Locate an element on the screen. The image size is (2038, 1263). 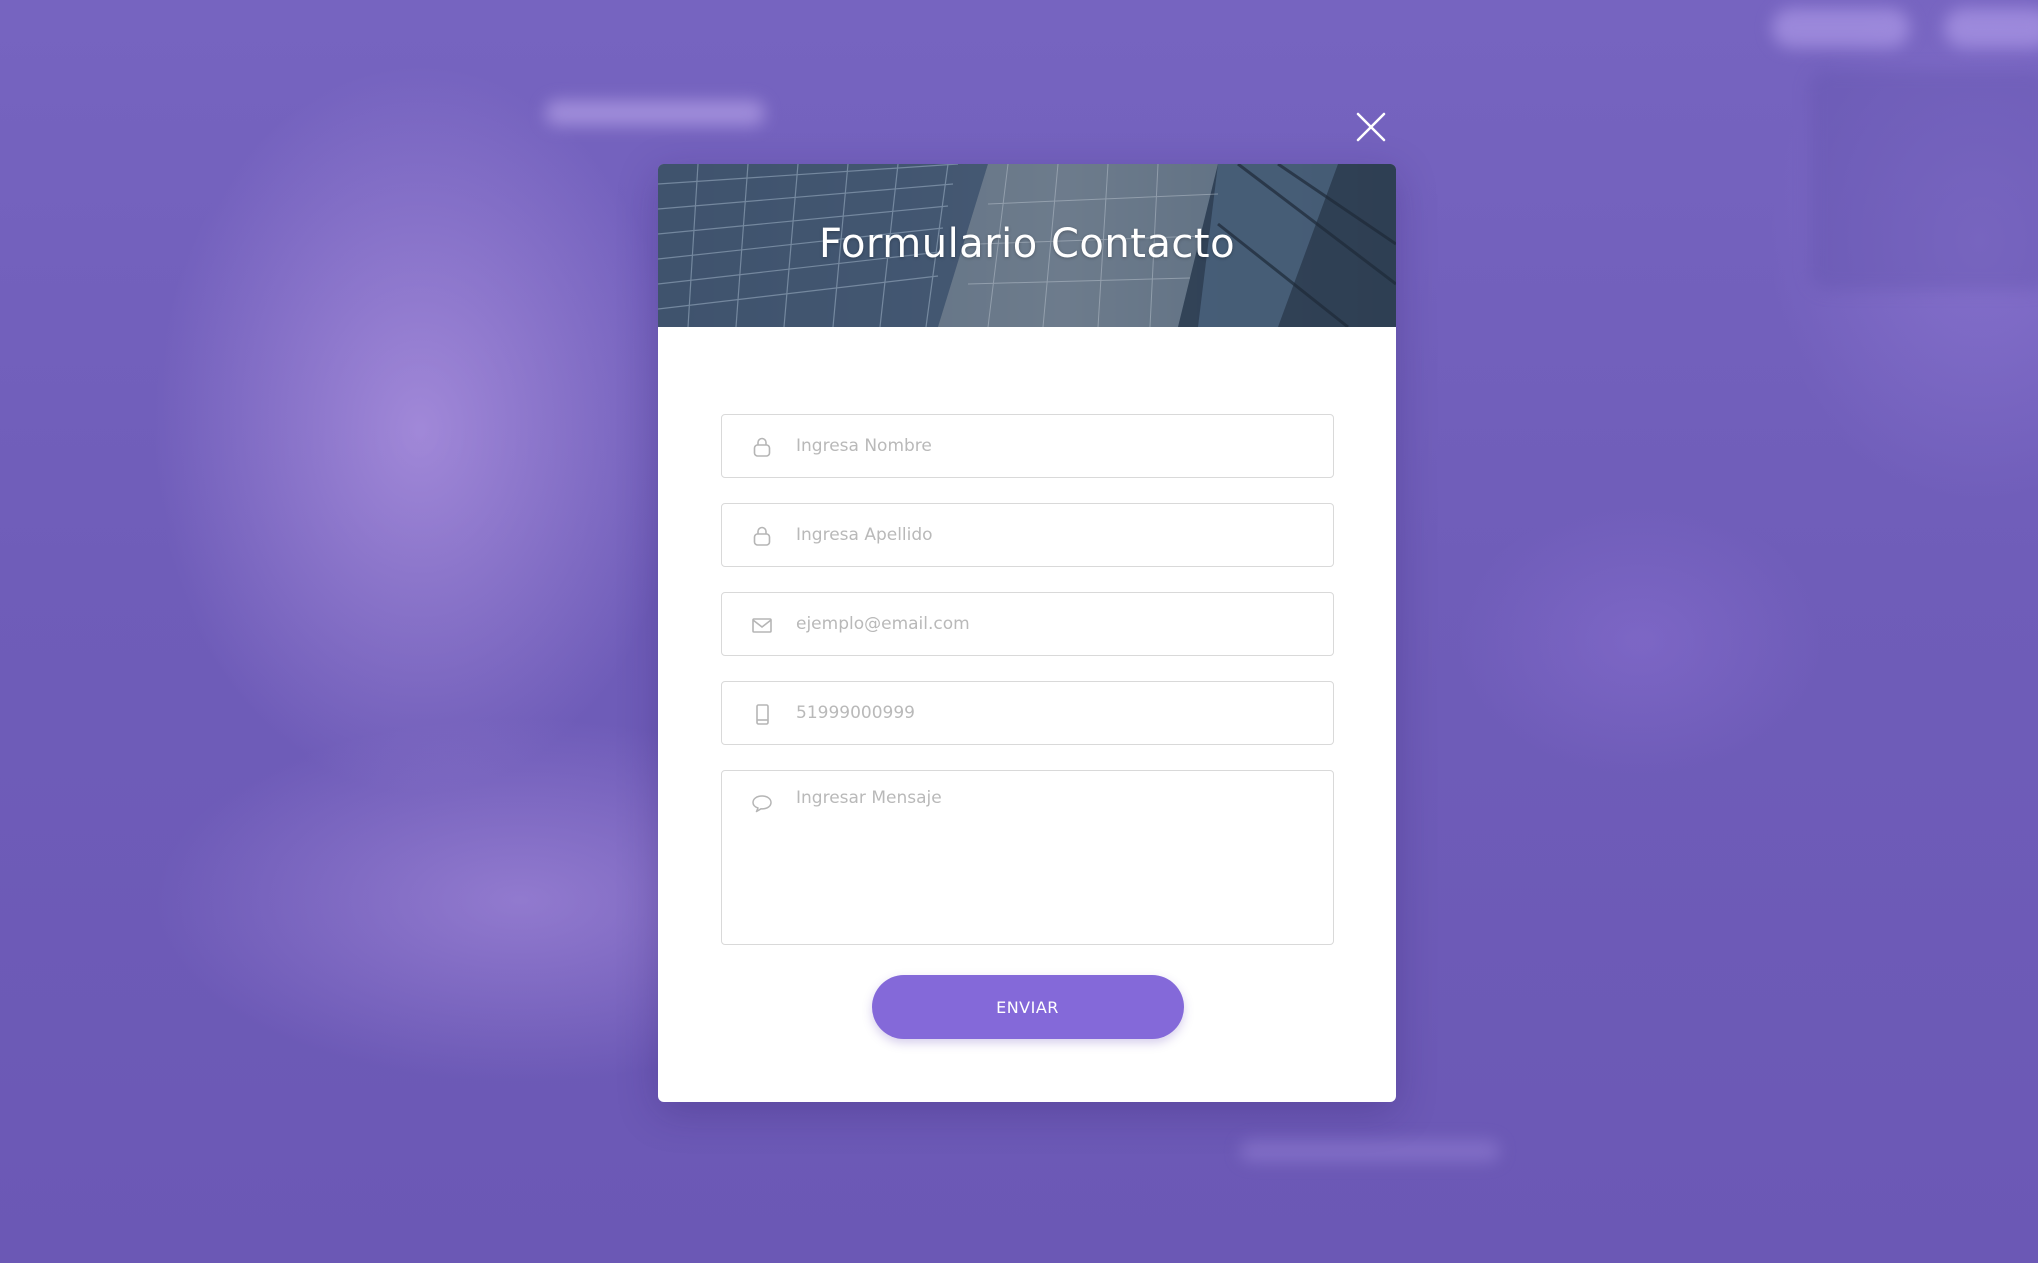
modal-header-banner: Formulario Contacto is located at coordinates (1027, 245).